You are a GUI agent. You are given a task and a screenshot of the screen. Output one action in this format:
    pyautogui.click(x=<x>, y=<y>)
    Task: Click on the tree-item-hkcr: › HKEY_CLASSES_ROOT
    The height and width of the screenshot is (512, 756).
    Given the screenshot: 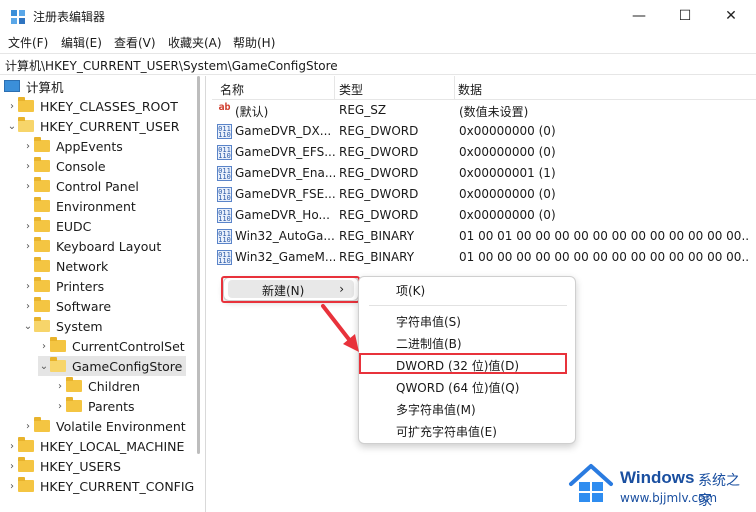 What is the action you would take?
    pyautogui.click(x=92, y=106)
    